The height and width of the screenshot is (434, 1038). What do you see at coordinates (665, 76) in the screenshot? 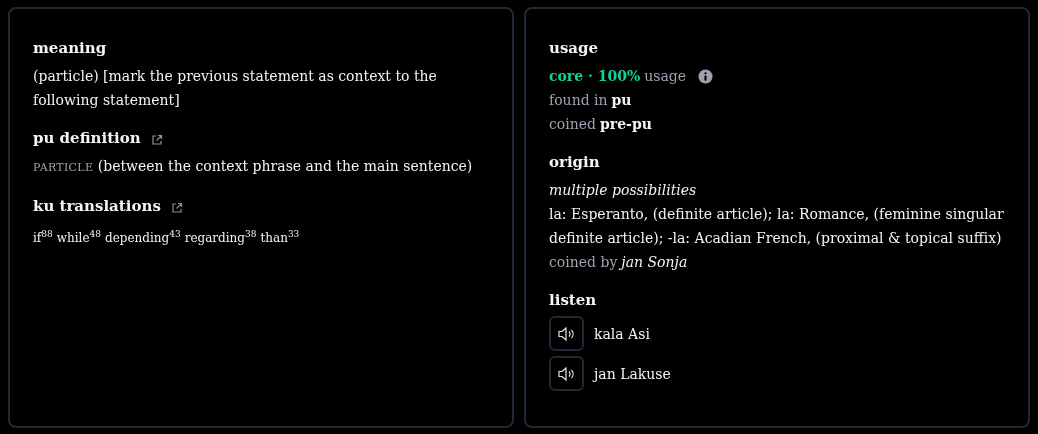
I see `usage-label: usage` at bounding box center [665, 76].